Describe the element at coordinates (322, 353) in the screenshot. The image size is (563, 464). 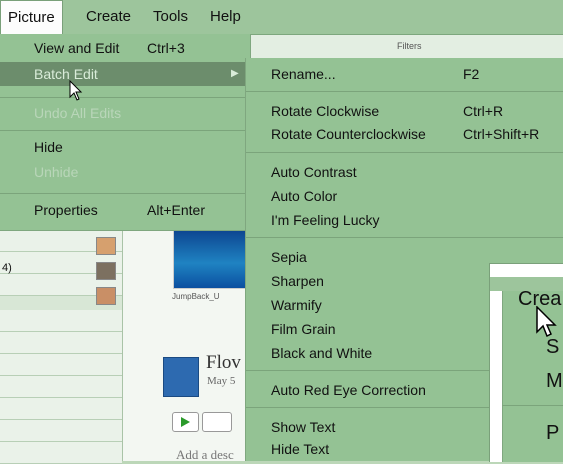
I see `menu-item-label: Black and White` at that location.